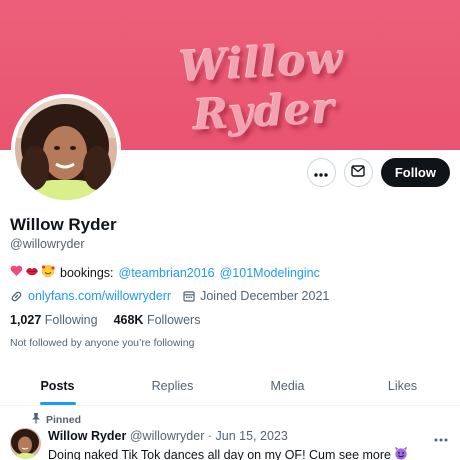  I want to click on more-options-button, so click(321, 172).